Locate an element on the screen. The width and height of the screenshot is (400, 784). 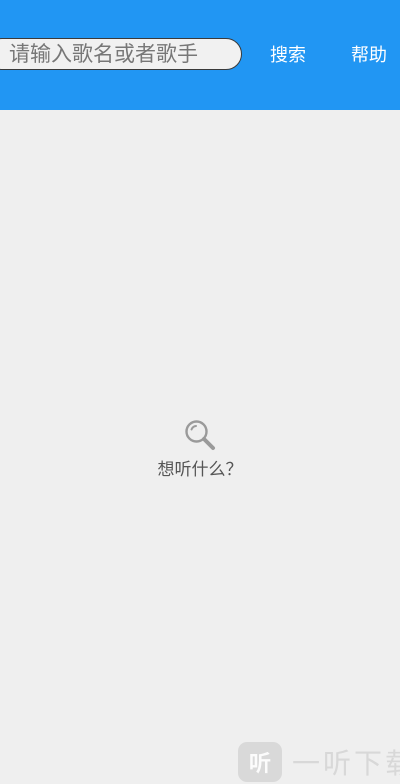
empty-state-message: 想听什么？ is located at coordinates (200, 470).